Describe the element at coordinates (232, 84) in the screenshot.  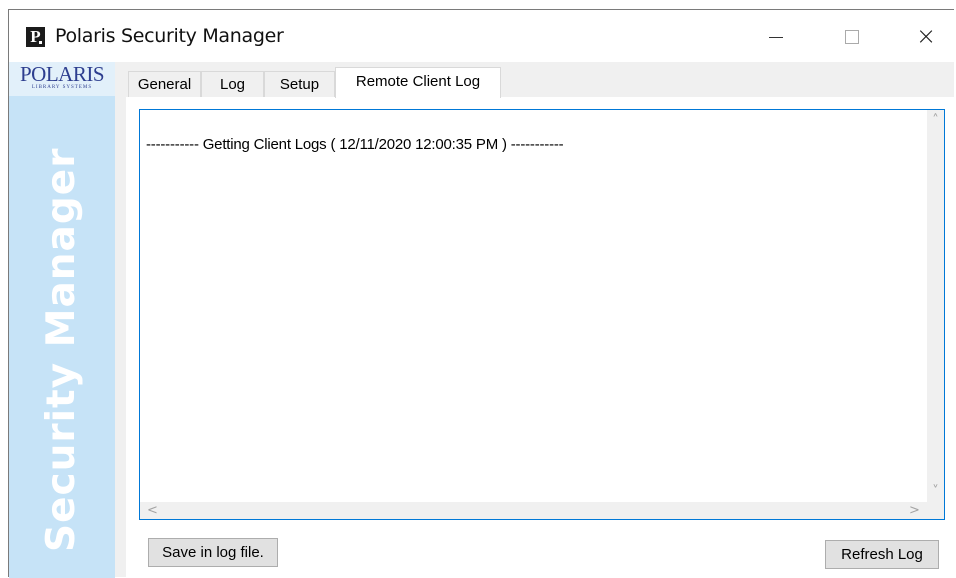
I see `tab-log: Log` at that location.